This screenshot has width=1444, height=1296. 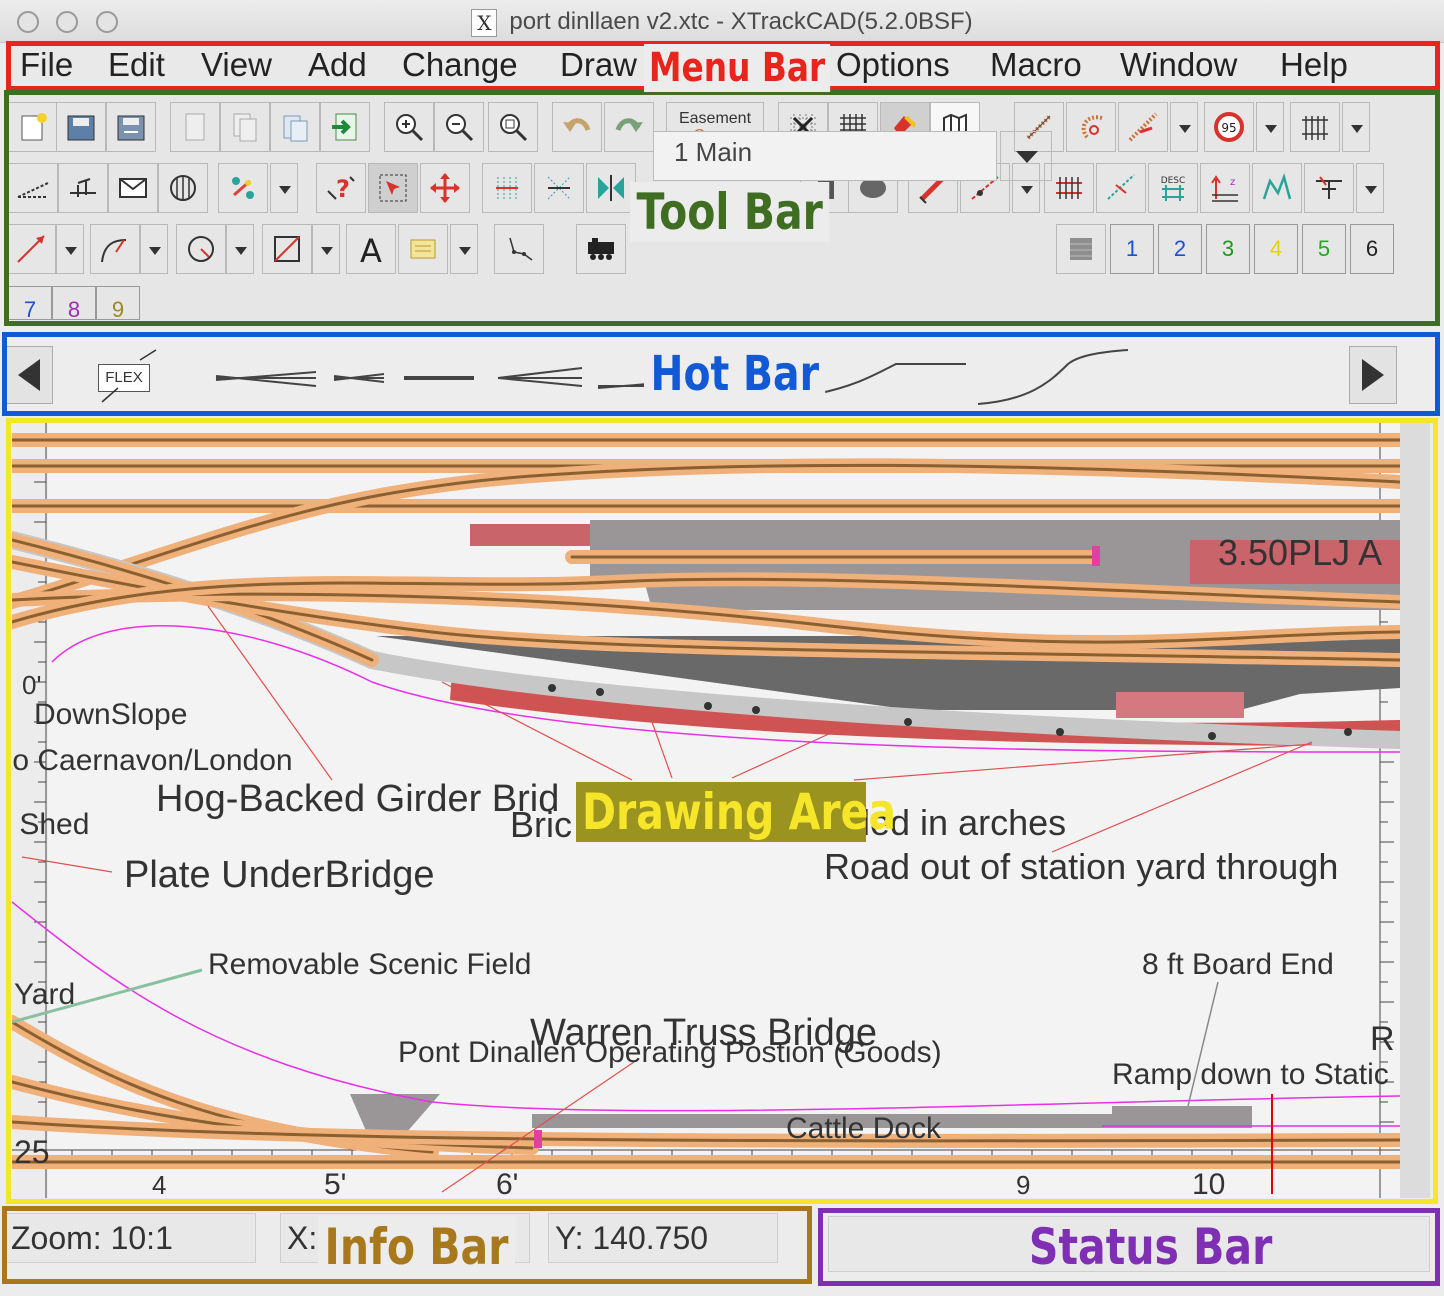 I want to click on connect-button, so click(x=1329, y=188).